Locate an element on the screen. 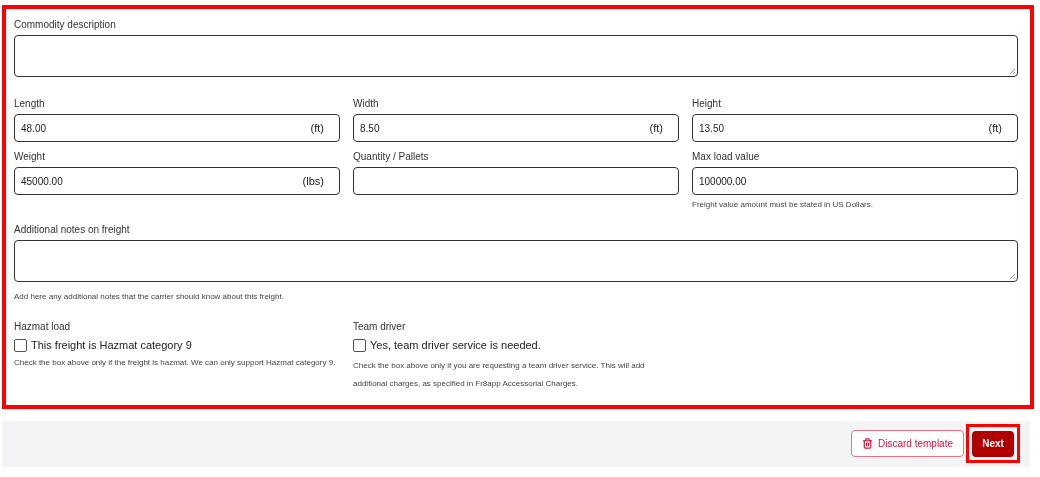  input-field: 13.50 (ft) is located at coordinates (855, 128).